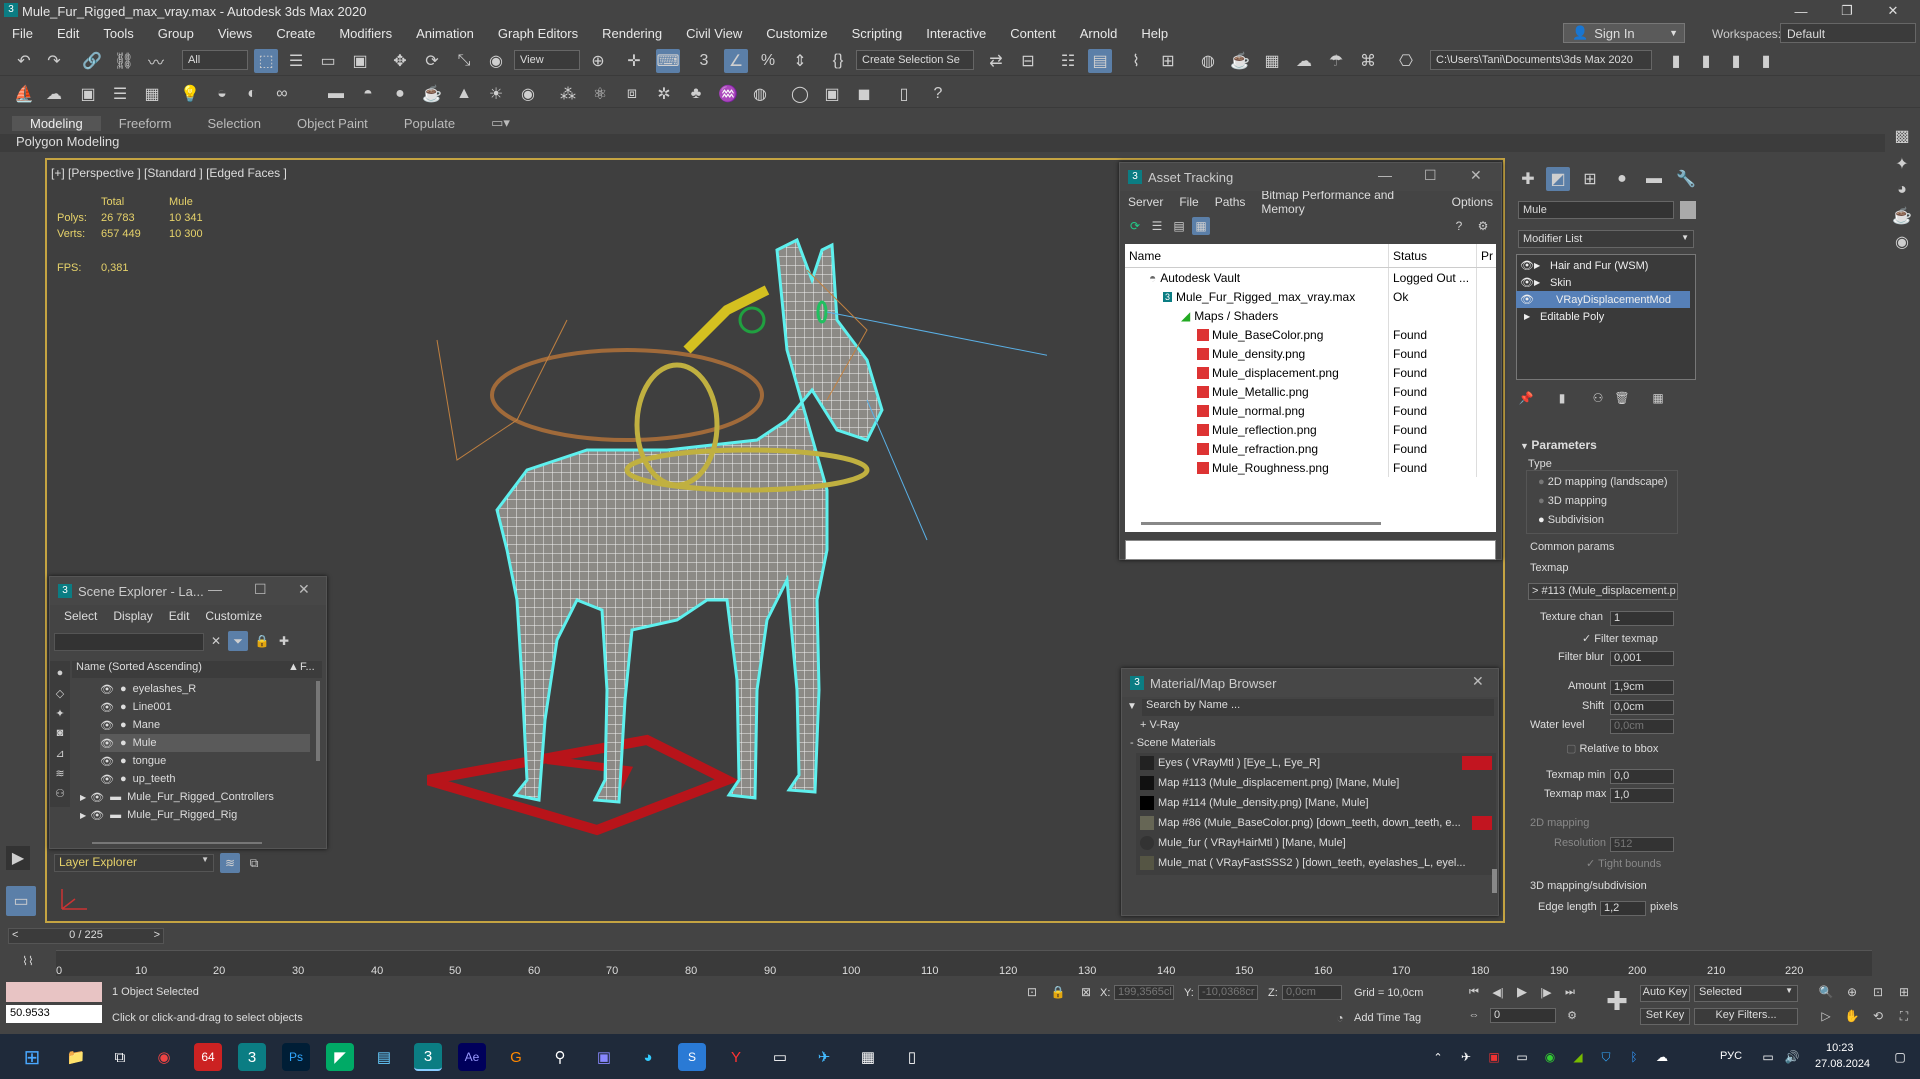 The image size is (1920, 1079). I want to click on list-item: 👁 ● eyelashes_R, so click(205, 689).